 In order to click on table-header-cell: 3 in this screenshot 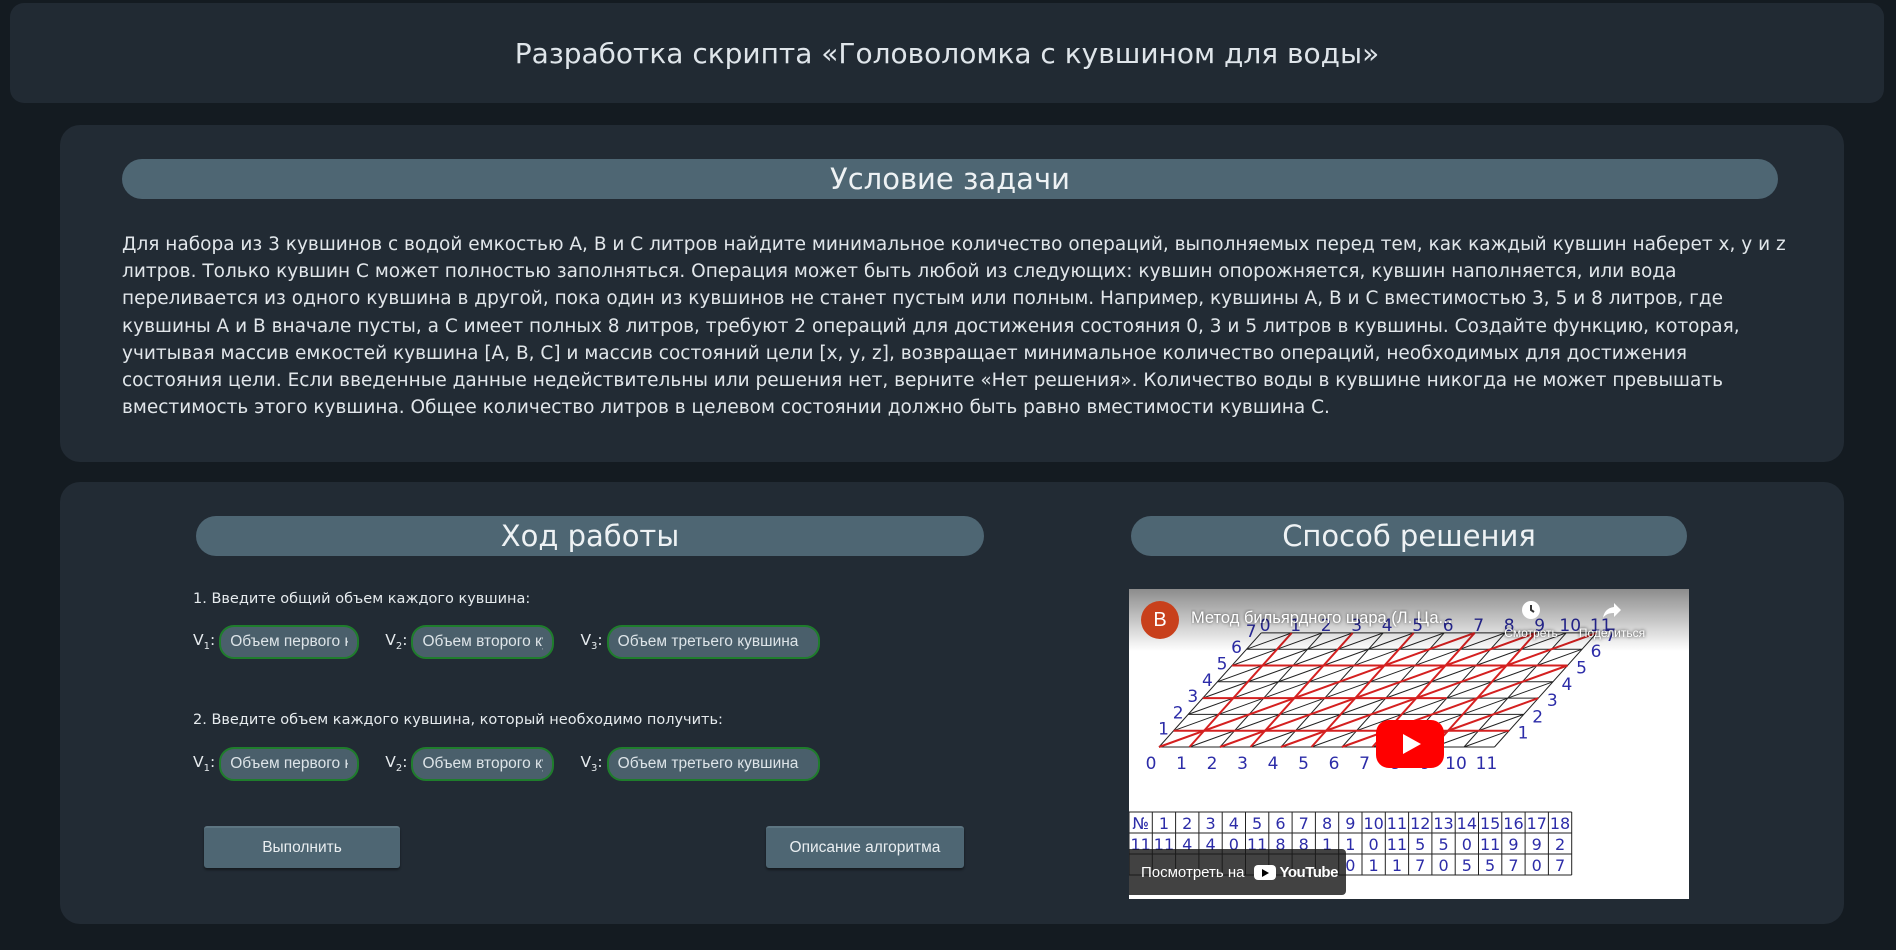, I will do `click(1210, 823)`.